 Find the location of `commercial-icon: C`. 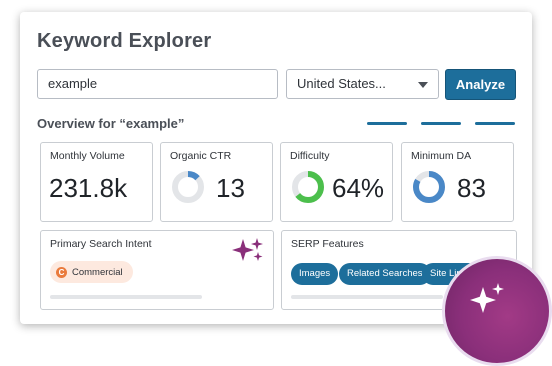

commercial-icon: C is located at coordinates (61, 272).